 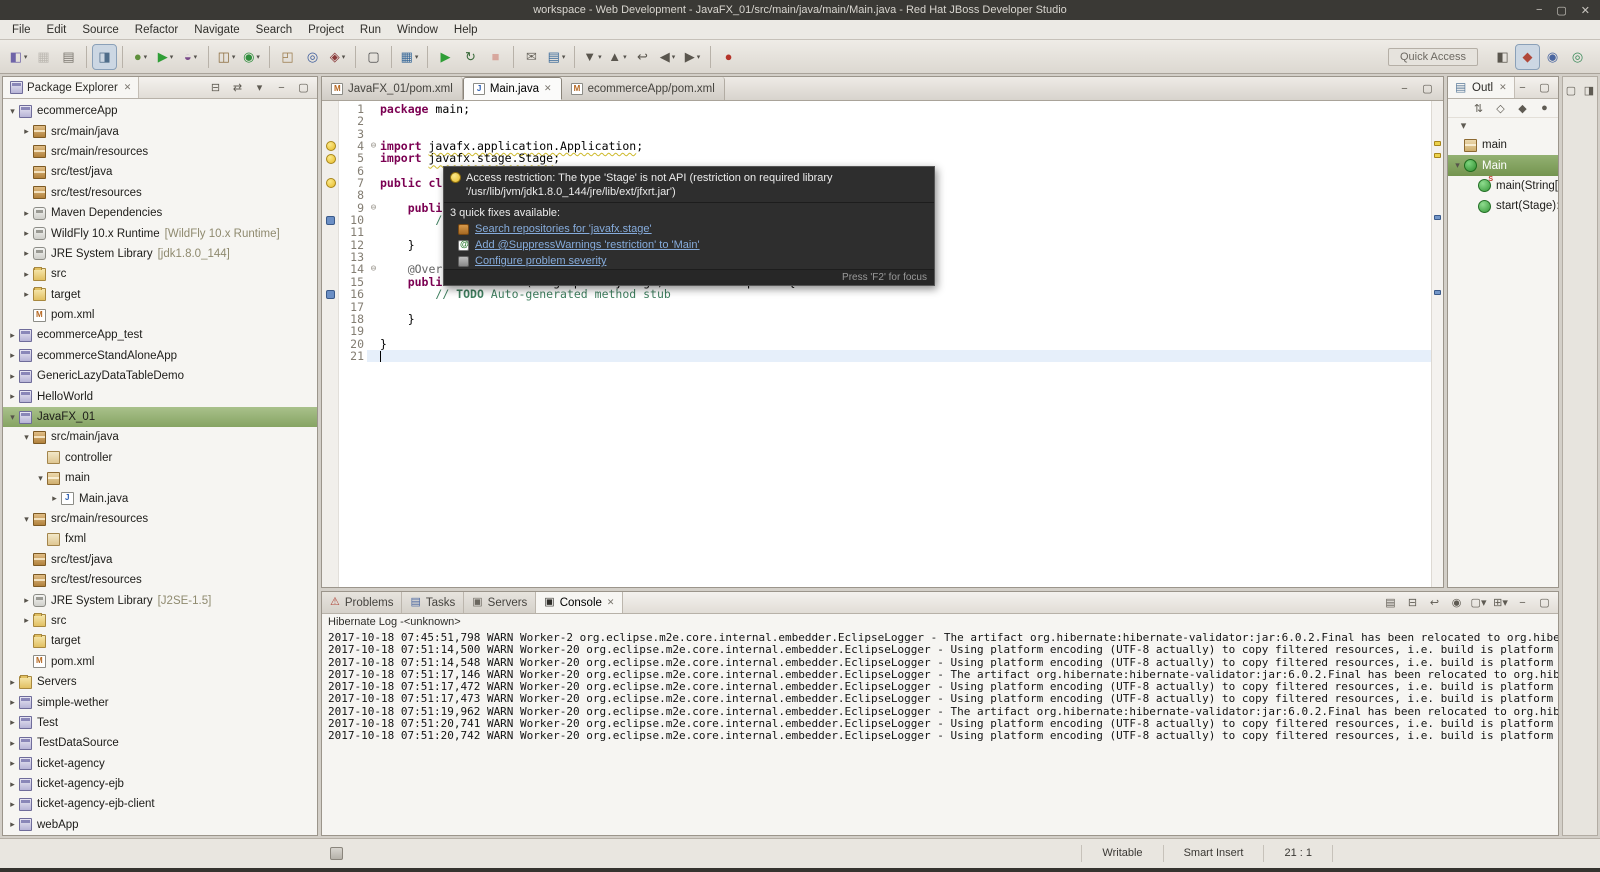 I want to click on tree-item: ▸ ecommerceStandAloneApp, so click(x=160, y=356).